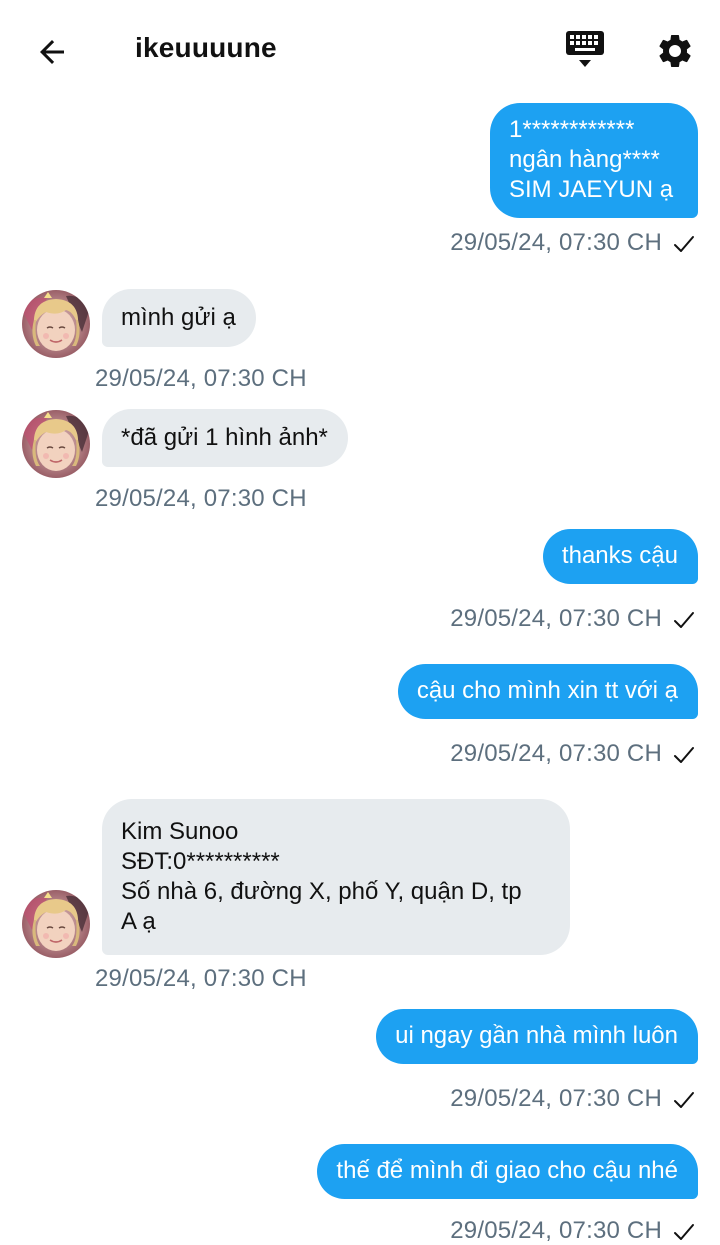  Describe the element at coordinates (507, 1171) in the screenshot. I see `message-bubble-outgoing: thế để mình đi giao cho cậu nhé` at that location.